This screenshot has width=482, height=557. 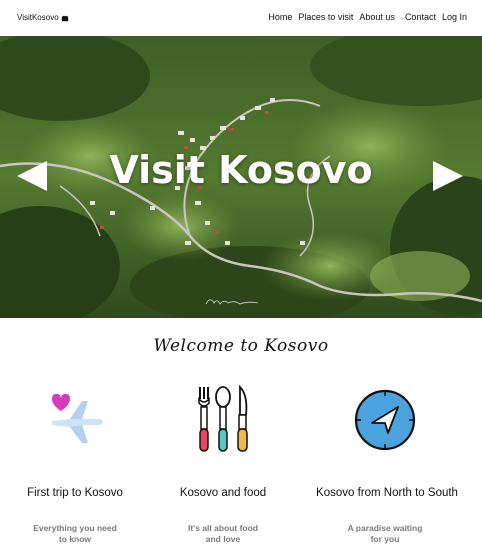 I want to click on logo-text: VisitKosovo, so click(x=38, y=17).